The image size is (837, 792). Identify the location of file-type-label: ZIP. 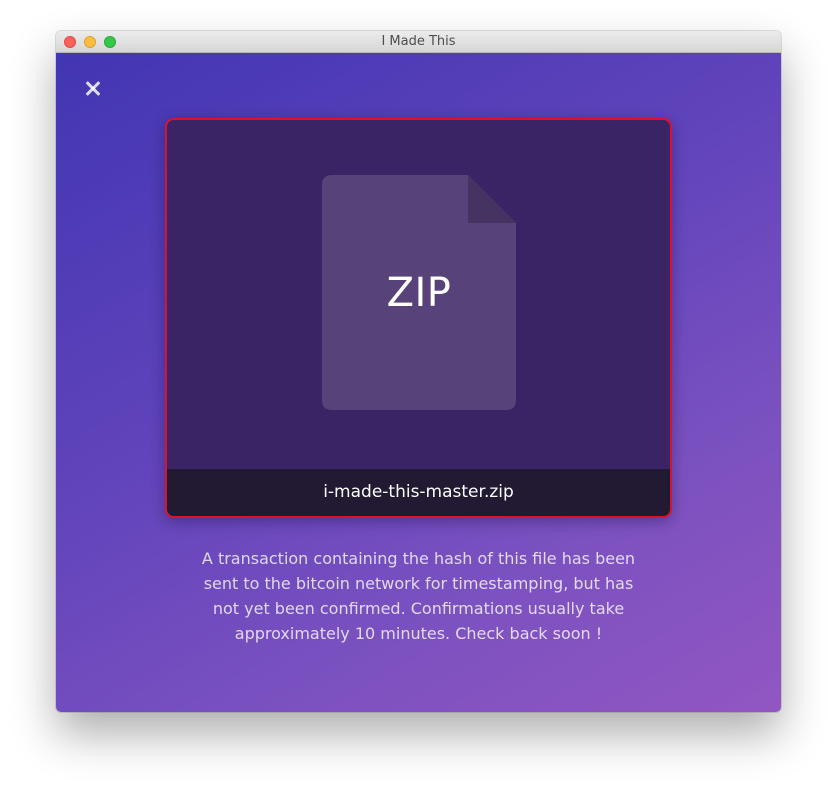
(419, 293).